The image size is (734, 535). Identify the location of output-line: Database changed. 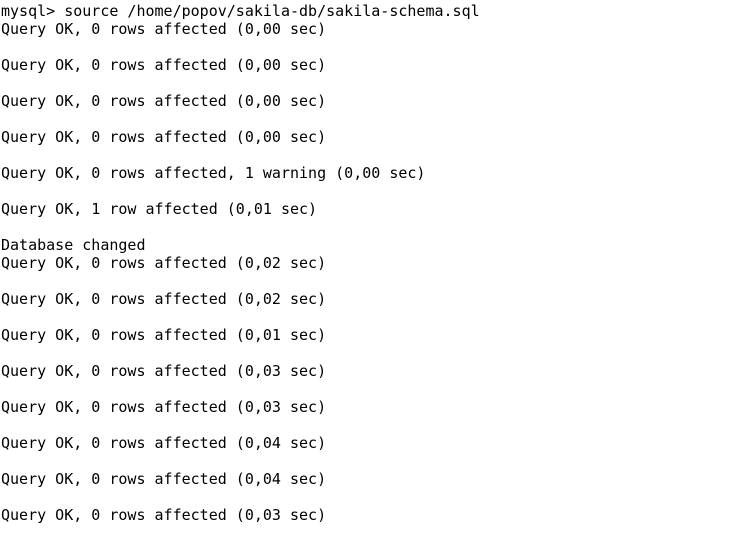
(73, 245).